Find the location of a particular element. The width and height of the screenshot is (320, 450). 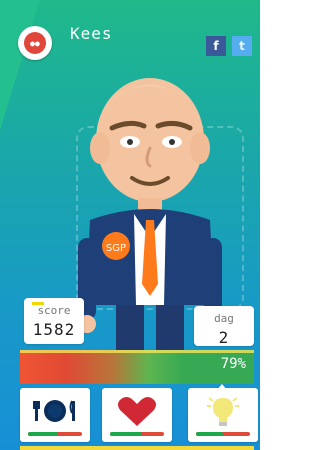

need-food-card is located at coordinates (55, 415).